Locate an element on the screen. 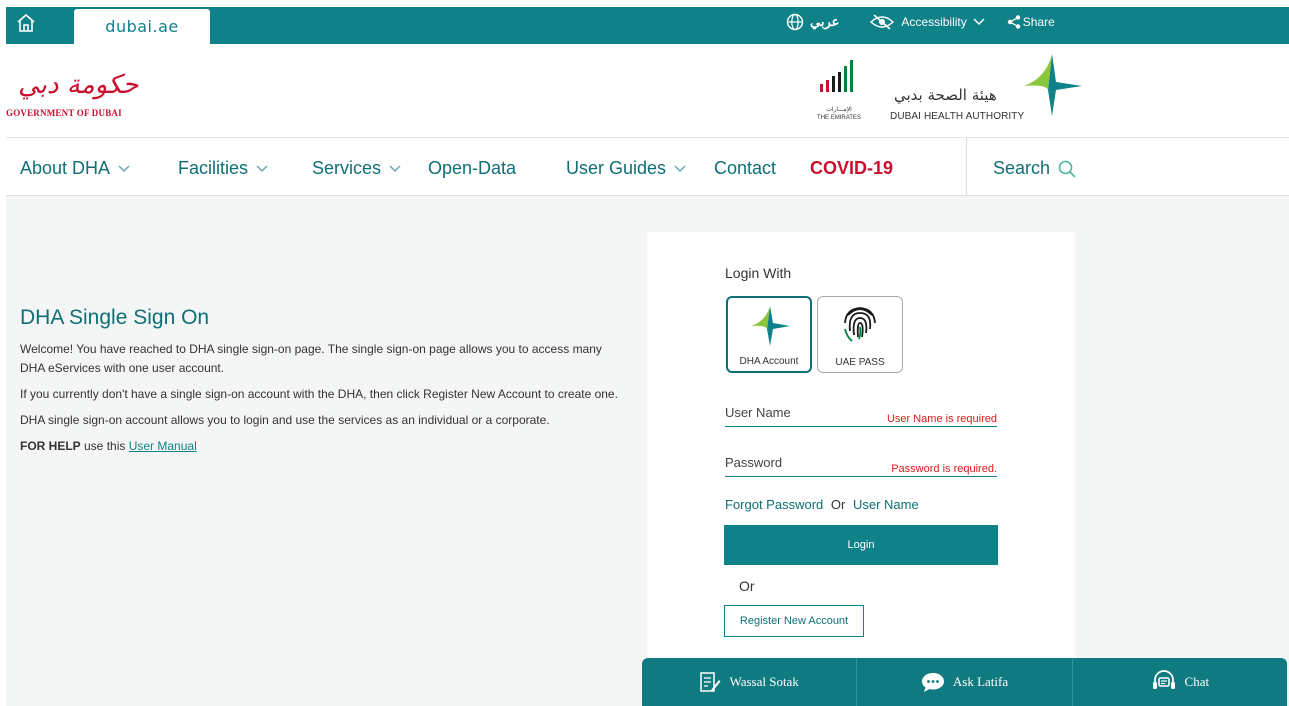 This screenshot has width=1289, height=706. wassal-sotak-button: Wassal Sotak is located at coordinates (750, 682).